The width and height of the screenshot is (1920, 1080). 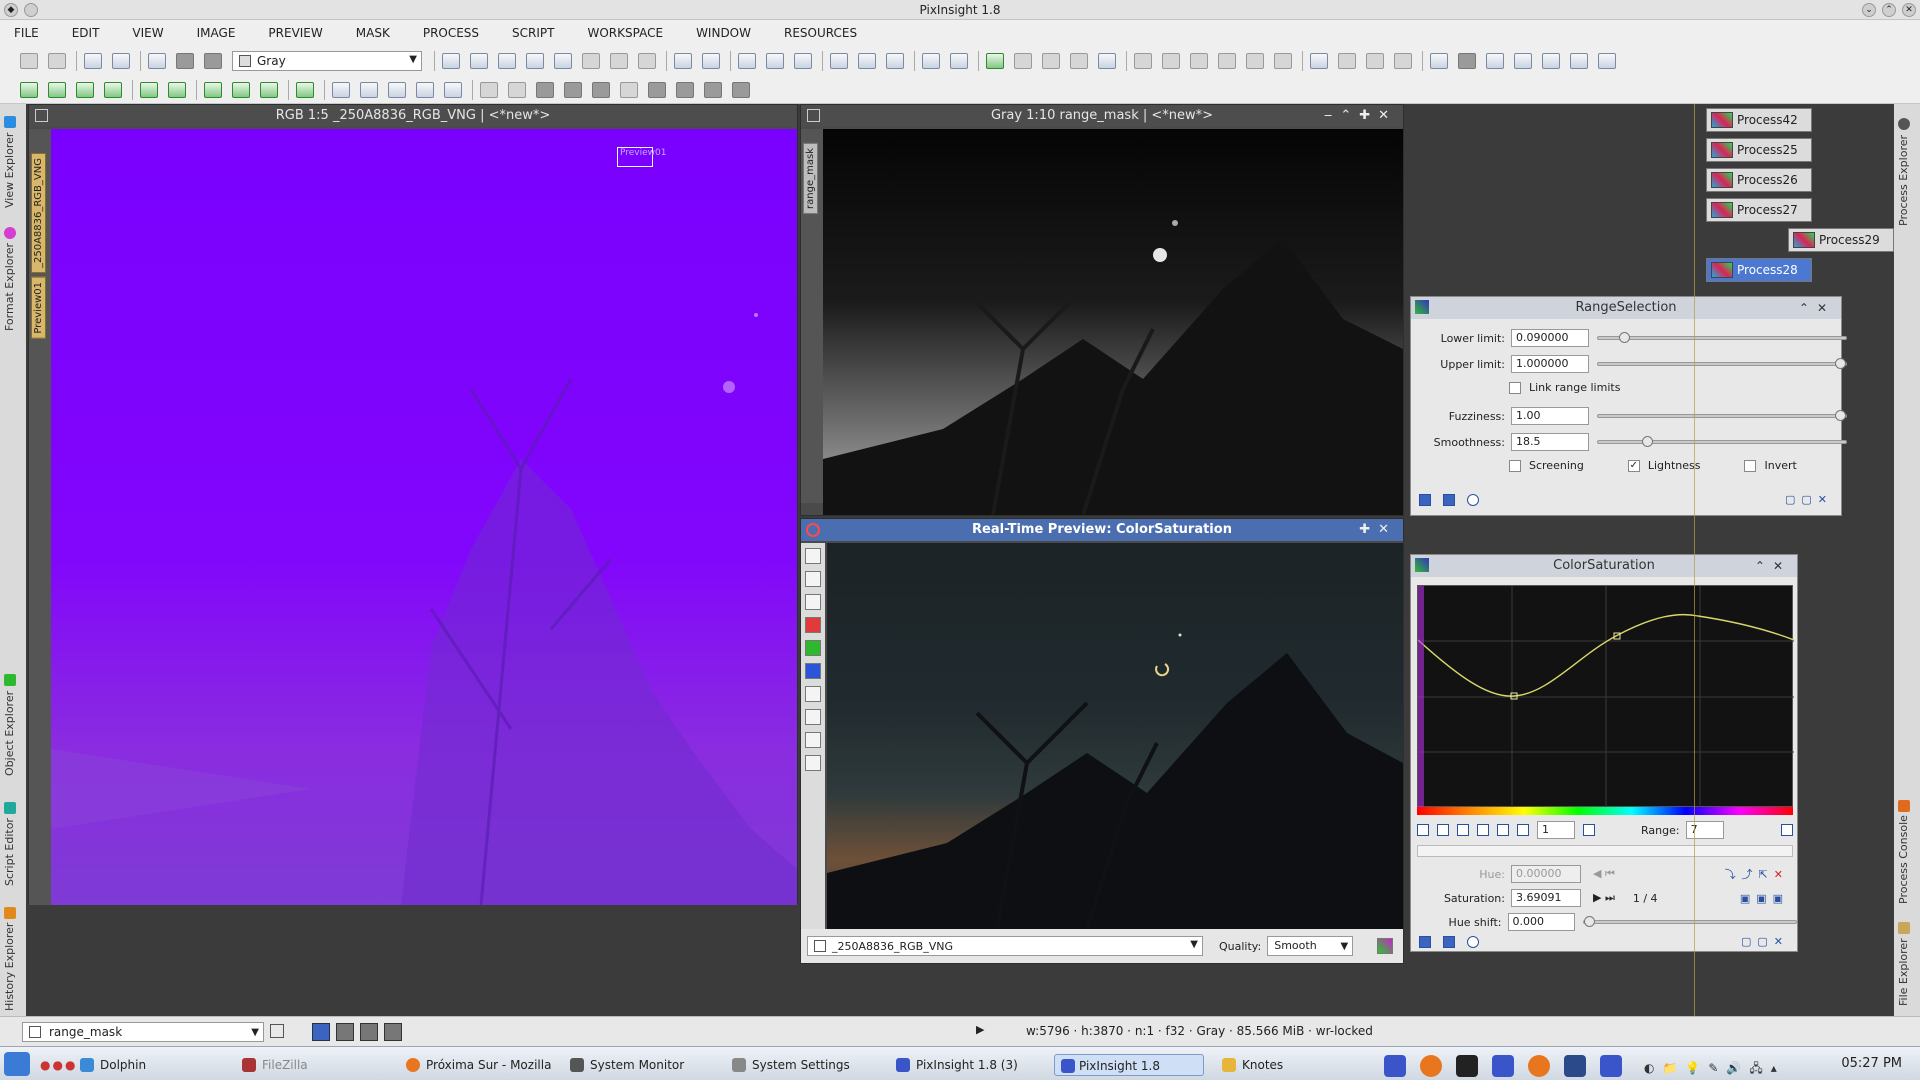 I want to click on menu-view: VIEW, so click(x=147, y=33).